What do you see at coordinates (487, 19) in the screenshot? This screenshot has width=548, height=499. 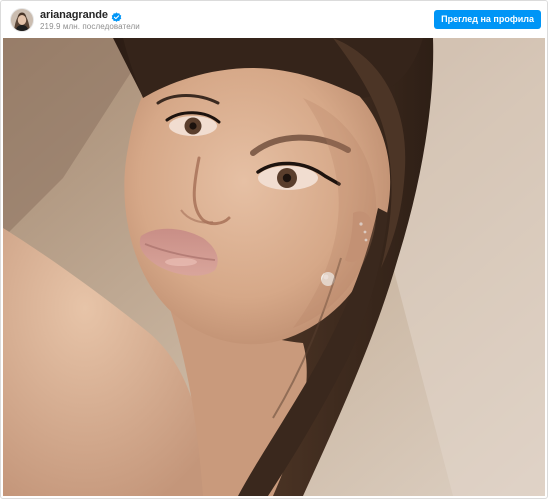 I see `view-profile-button: Преглед на профила` at bounding box center [487, 19].